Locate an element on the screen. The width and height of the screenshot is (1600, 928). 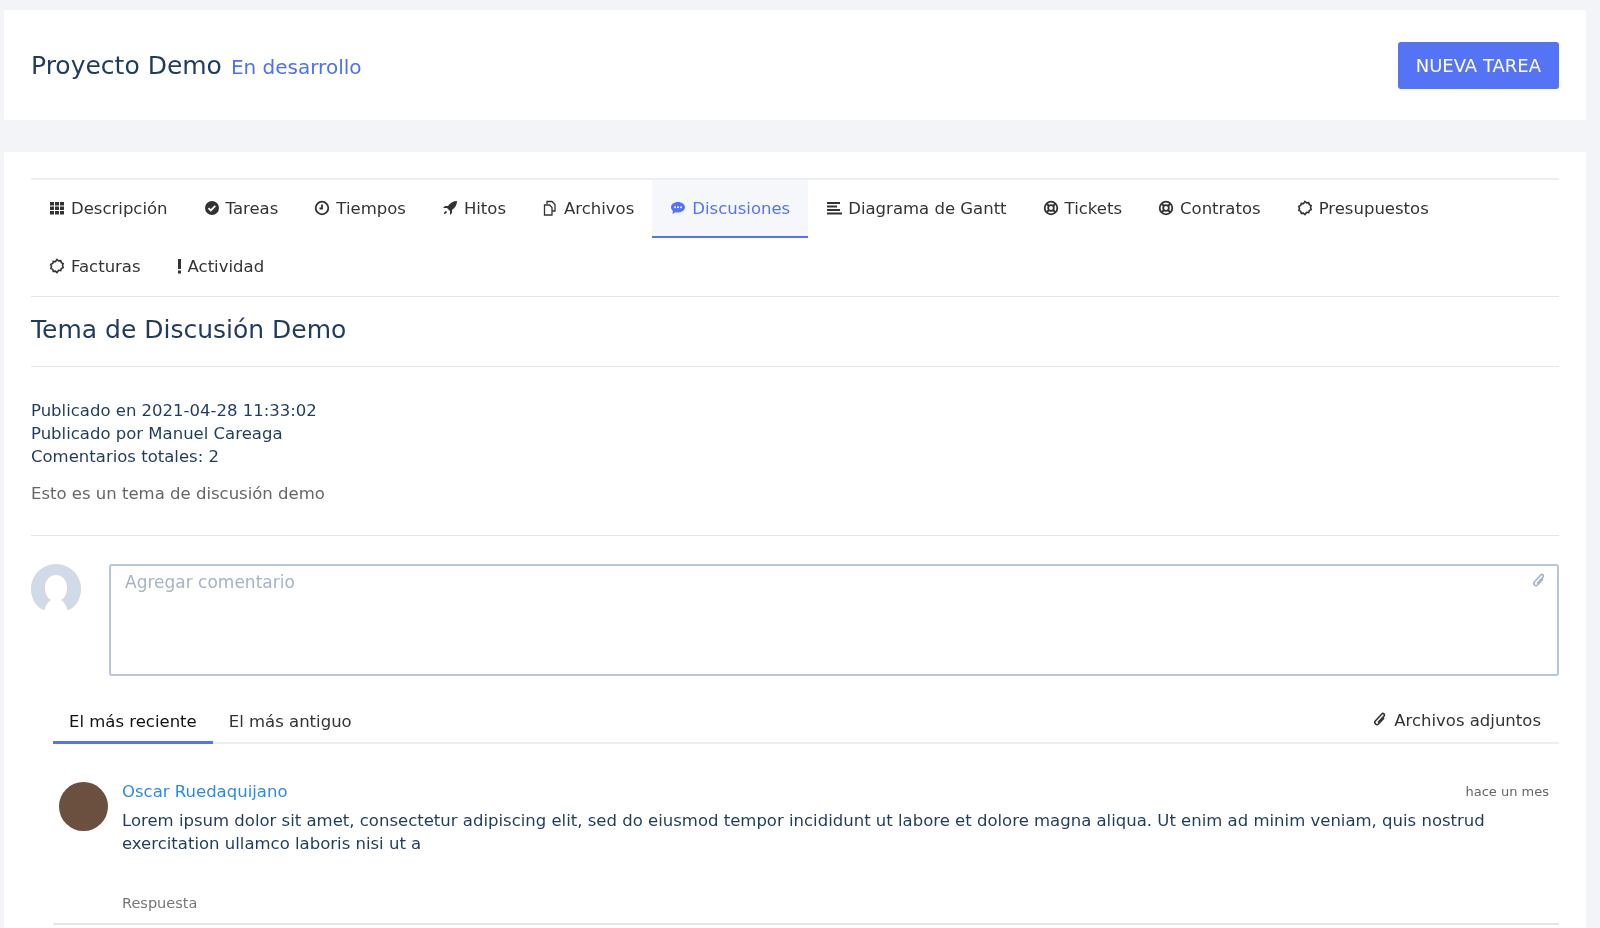
align-left-icon is located at coordinates (834, 208).